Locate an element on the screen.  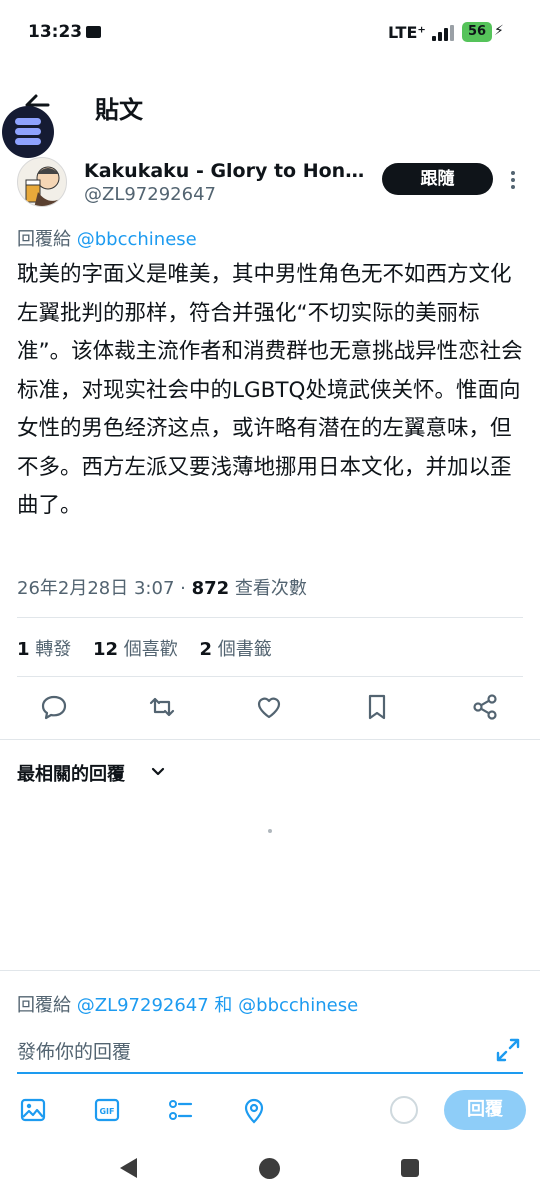
nav-back-icon is located at coordinates (128, 1168).